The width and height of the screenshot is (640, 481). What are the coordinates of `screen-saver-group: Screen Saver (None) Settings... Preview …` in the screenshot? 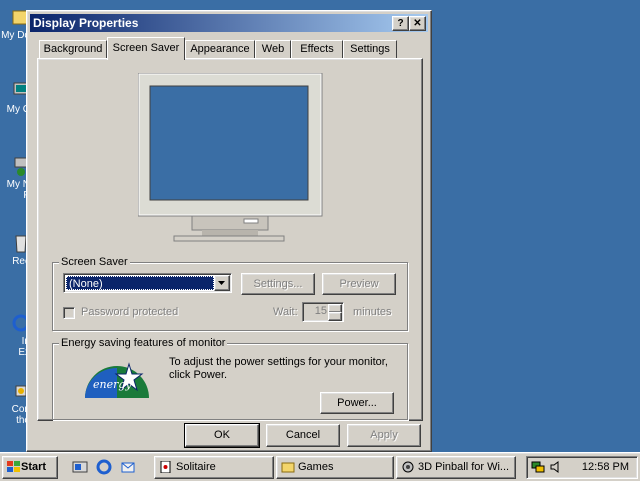 It's located at (230, 293).